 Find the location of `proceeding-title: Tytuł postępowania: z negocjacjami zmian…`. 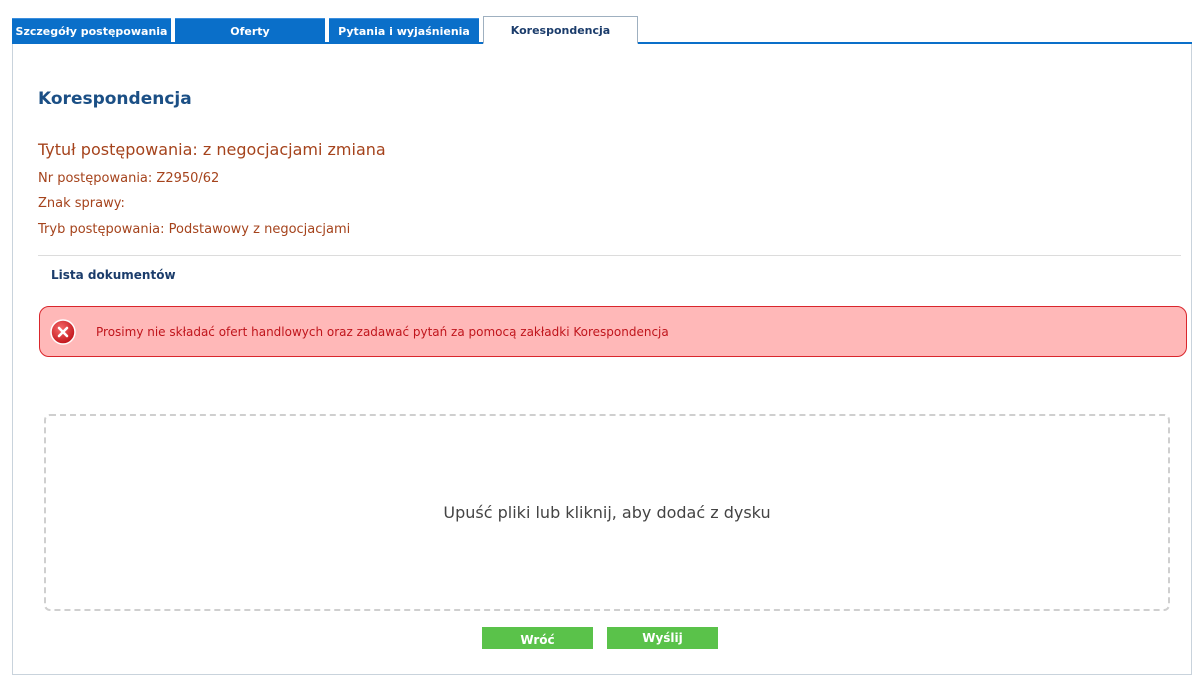

proceeding-title: Tytuł postępowania: z negocjacjami zmian… is located at coordinates (212, 149).